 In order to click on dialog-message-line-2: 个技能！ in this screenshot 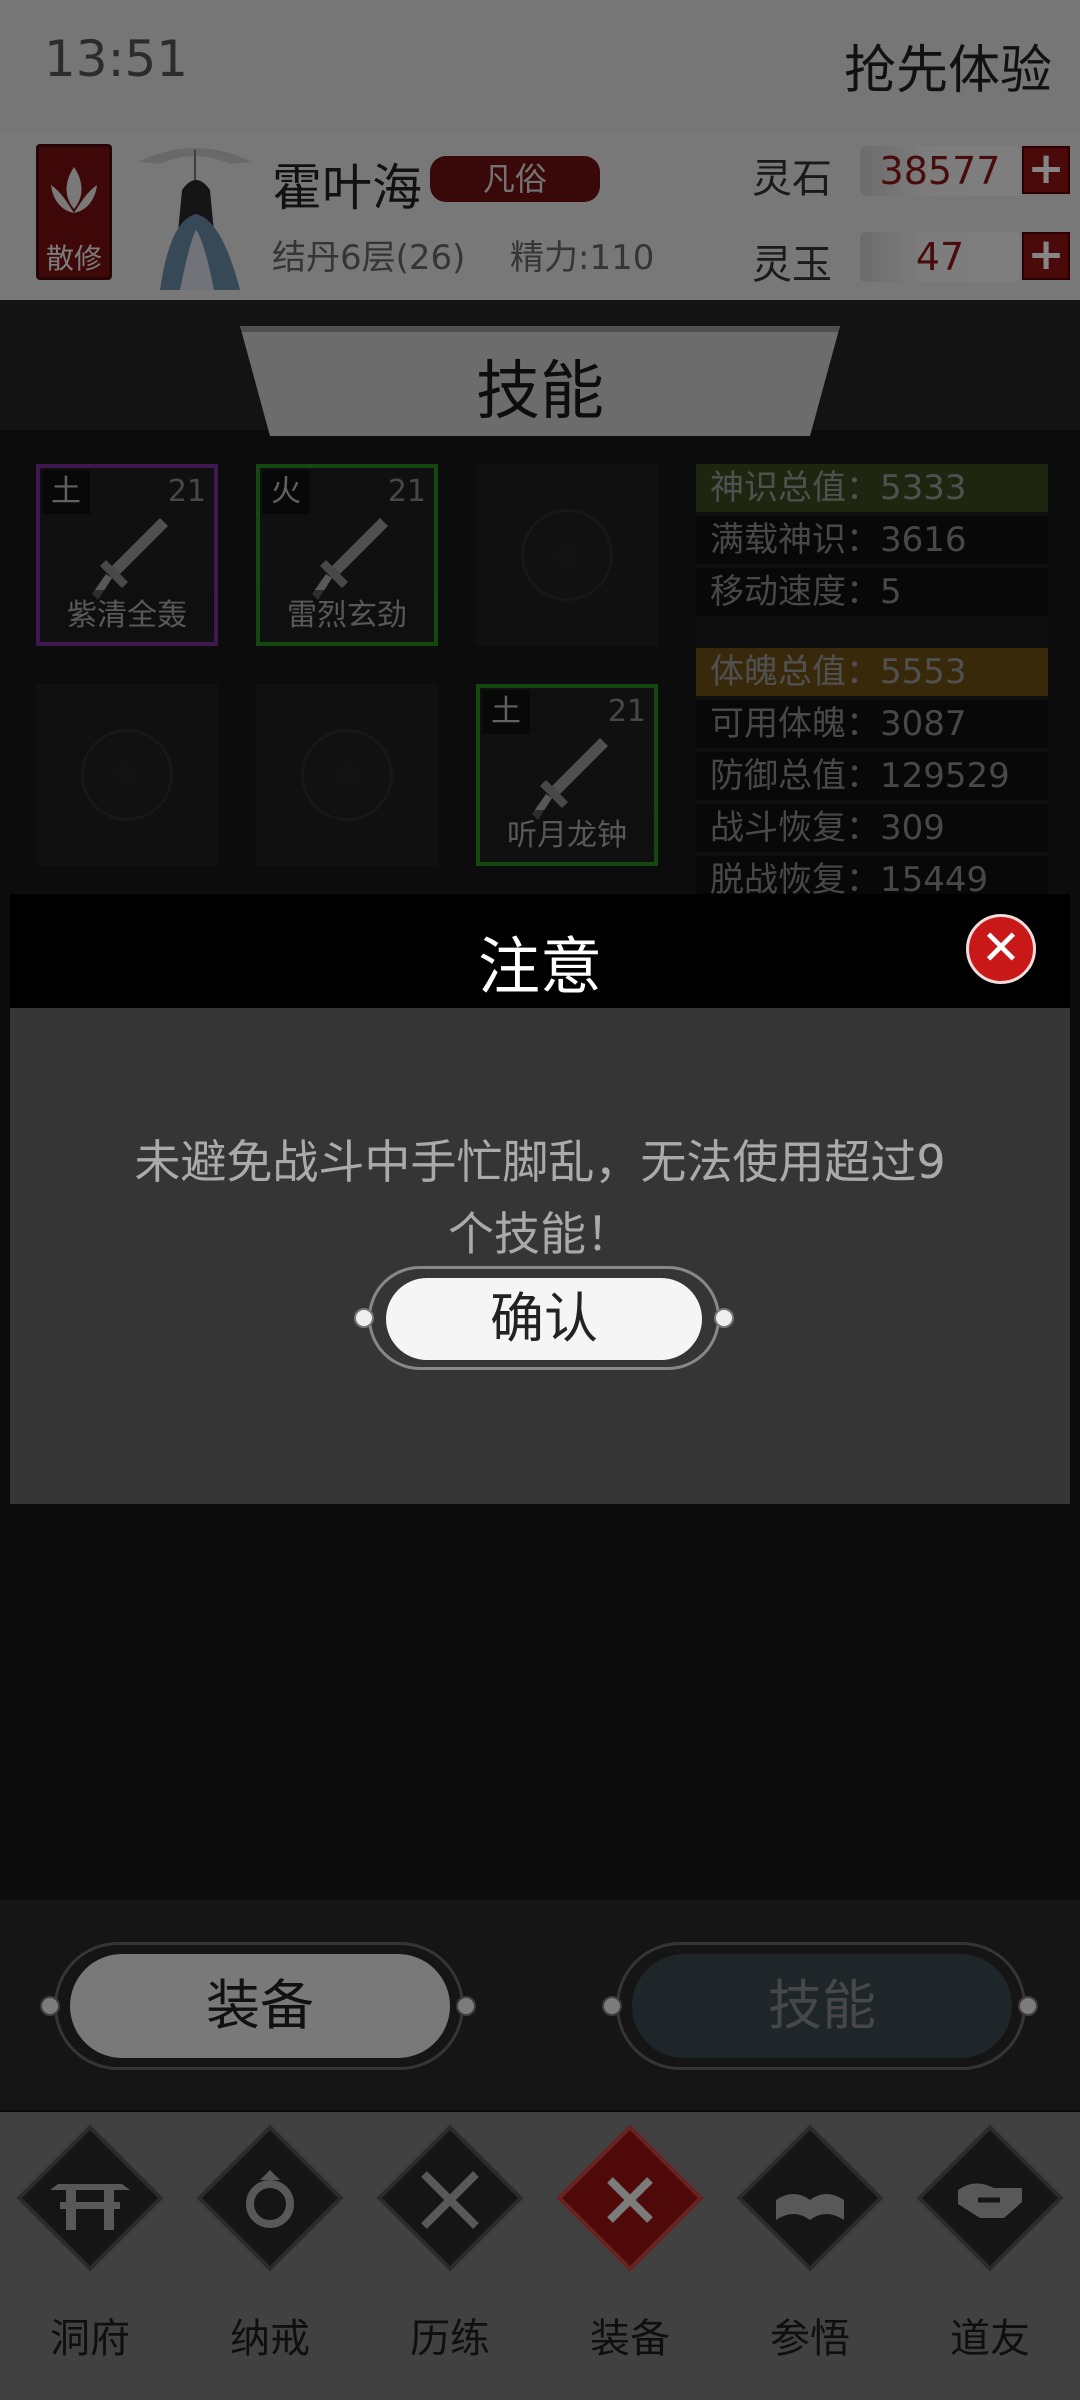, I will do `click(540, 1234)`.